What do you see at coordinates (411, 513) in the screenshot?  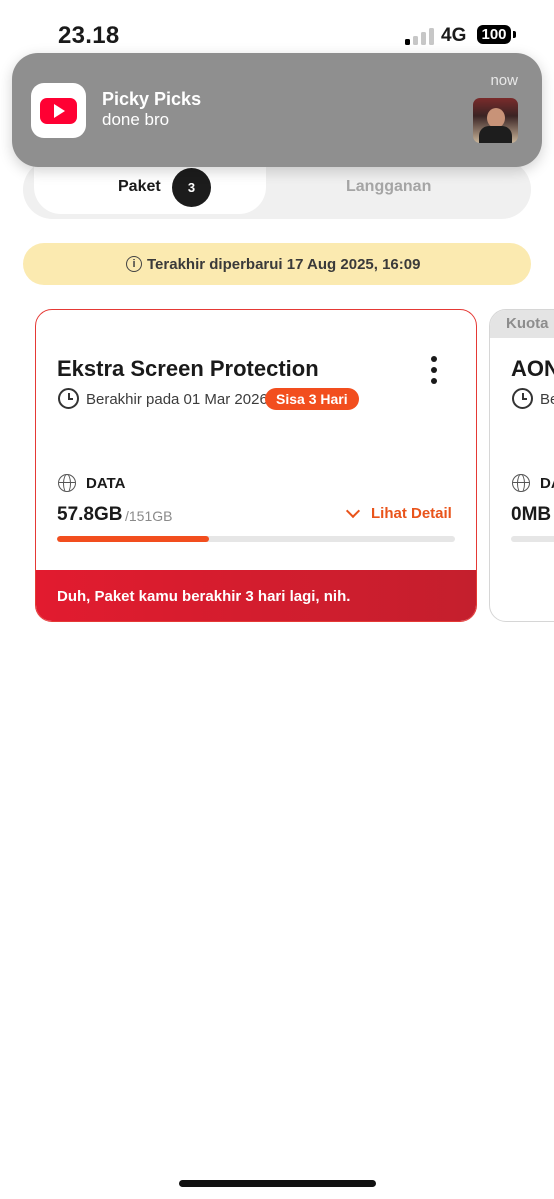 I see `see-detail-label: Lihat Detail` at bounding box center [411, 513].